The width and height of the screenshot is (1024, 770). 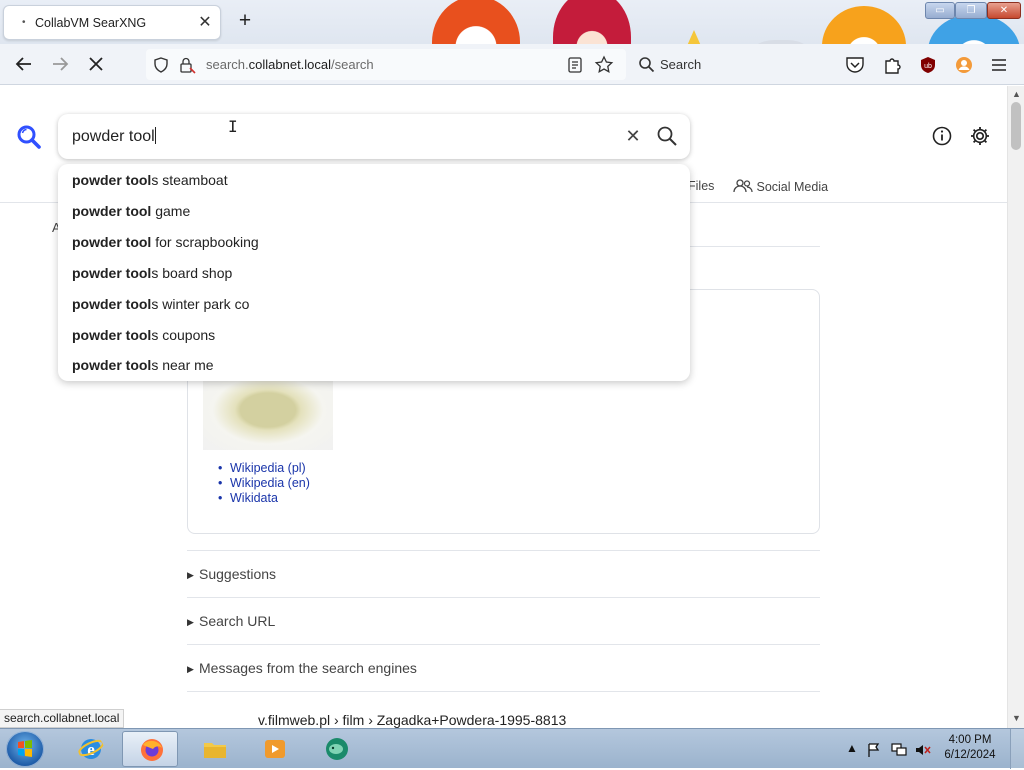 I want to click on searxng-logo-icon, so click(x=29, y=137).